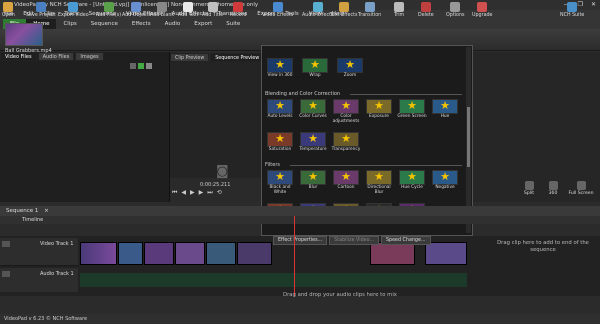 This screenshot has width=600, height=324. I want to click on effect-hue: ★ Hue, so click(445, 113).